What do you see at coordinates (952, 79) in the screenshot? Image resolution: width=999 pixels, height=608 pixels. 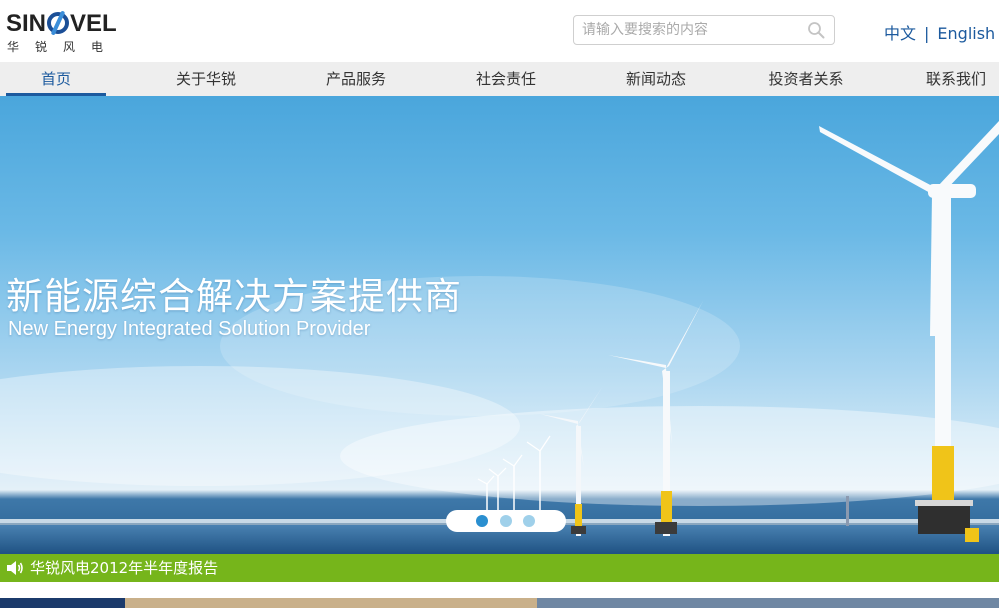 I see `nav-item-contact: 联系我们` at bounding box center [952, 79].